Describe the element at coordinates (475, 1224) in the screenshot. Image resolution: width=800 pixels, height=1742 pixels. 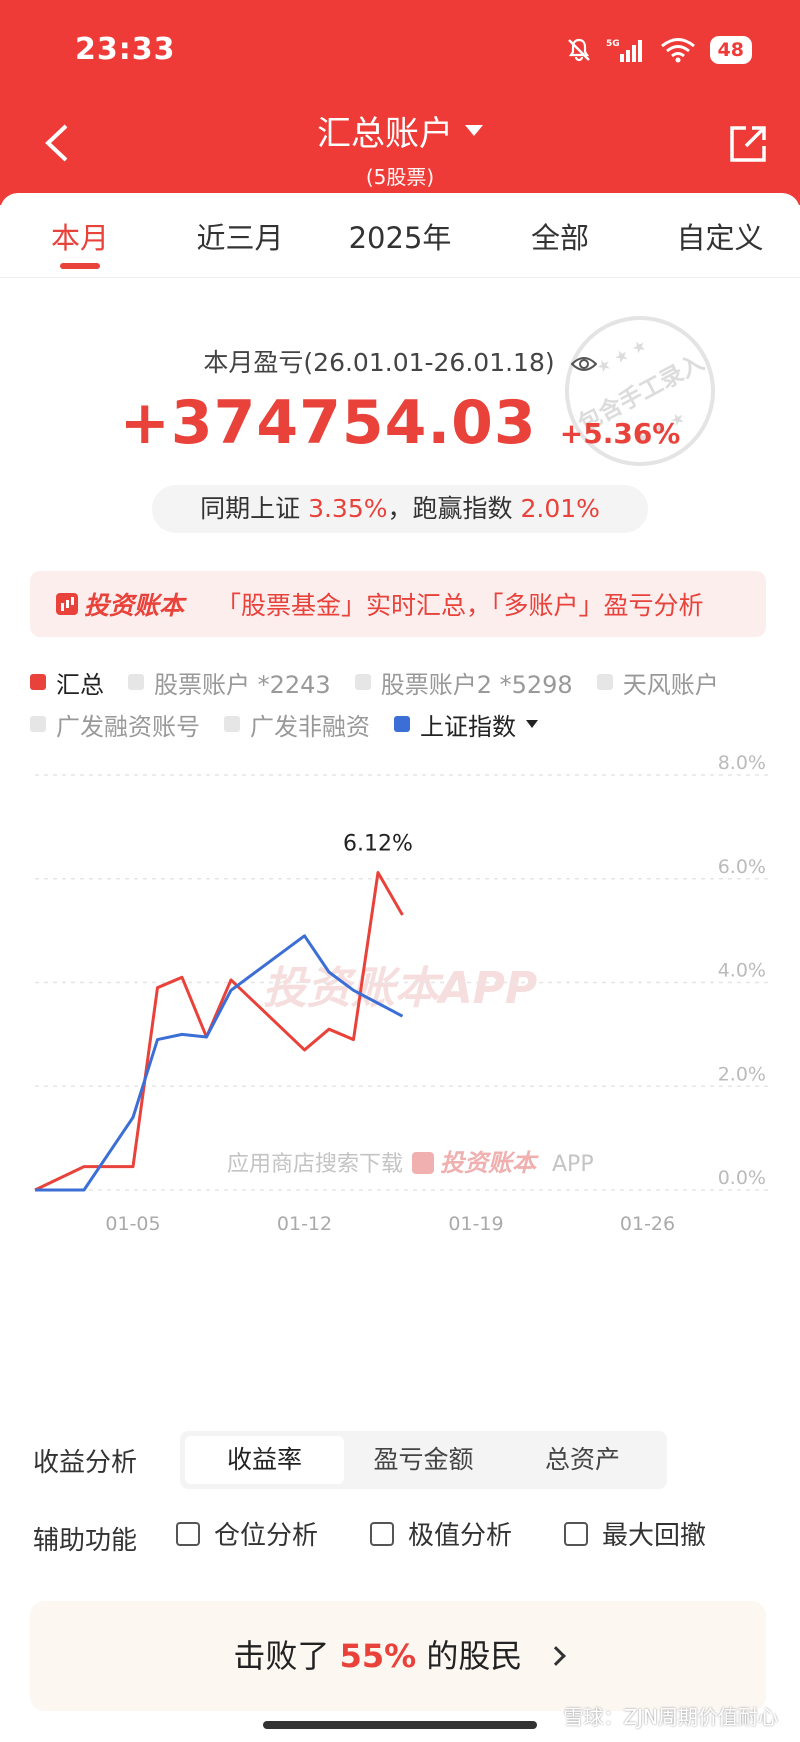
I see `x-tick-label: 01-19` at that location.